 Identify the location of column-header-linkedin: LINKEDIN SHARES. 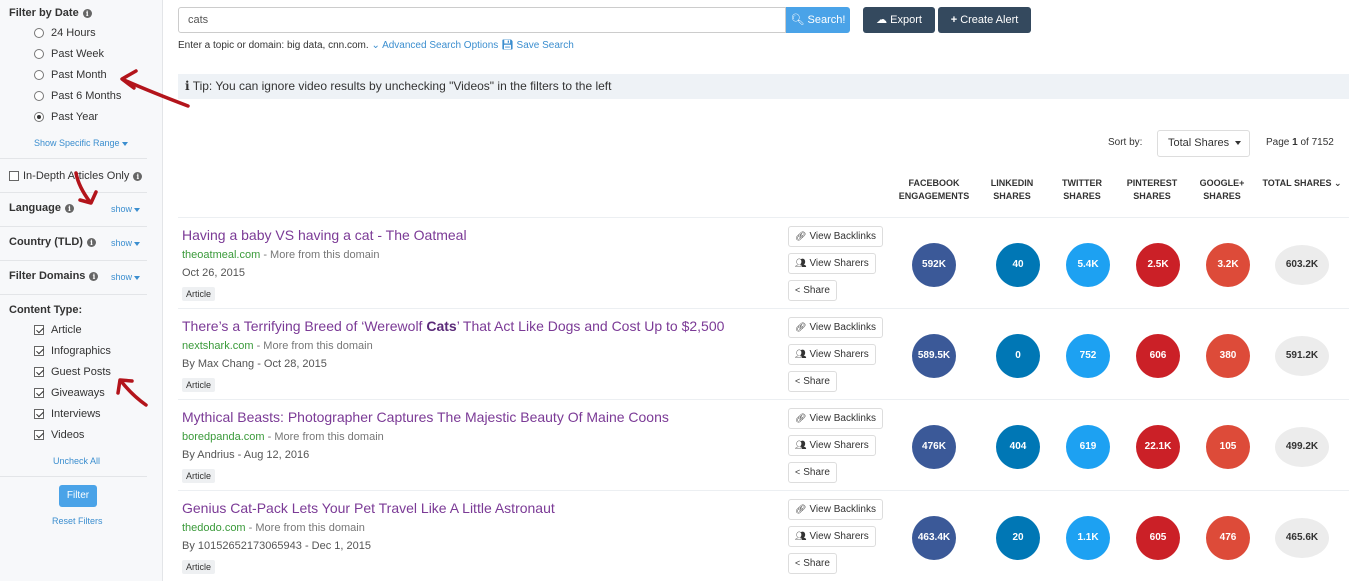
(1012, 190).